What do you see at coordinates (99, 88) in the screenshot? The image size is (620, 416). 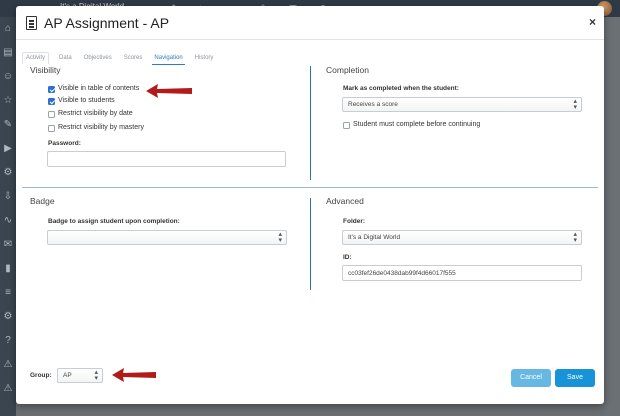 I see `visible-toc-label: Visible in table of contents` at bounding box center [99, 88].